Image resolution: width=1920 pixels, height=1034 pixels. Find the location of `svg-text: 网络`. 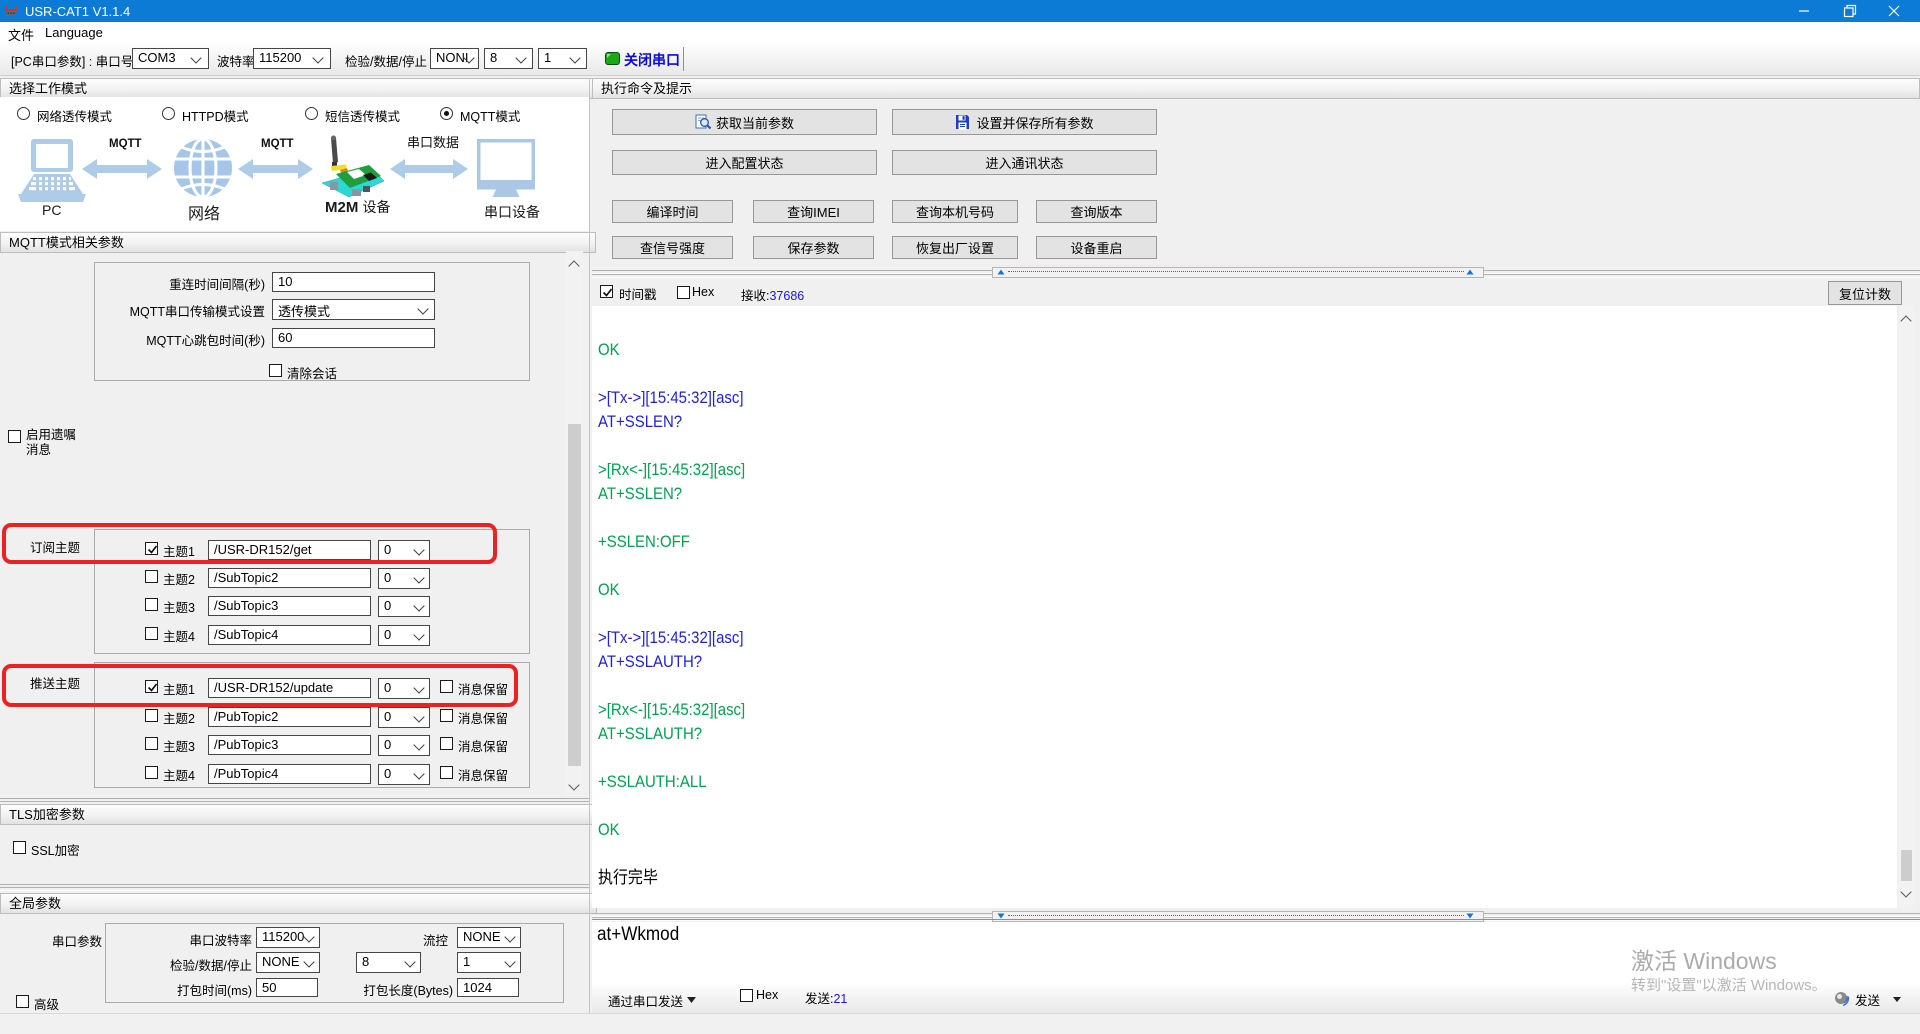

svg-text: 网络 is located at coordinates (204, 213).